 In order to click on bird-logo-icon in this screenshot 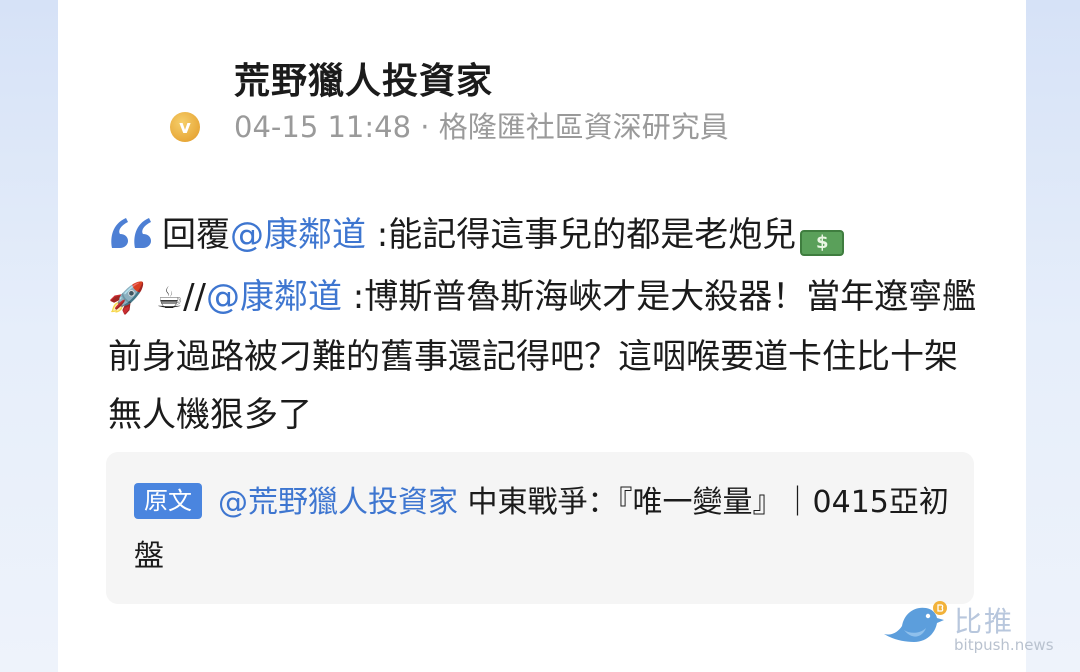, I will do `click(915, 626)`.